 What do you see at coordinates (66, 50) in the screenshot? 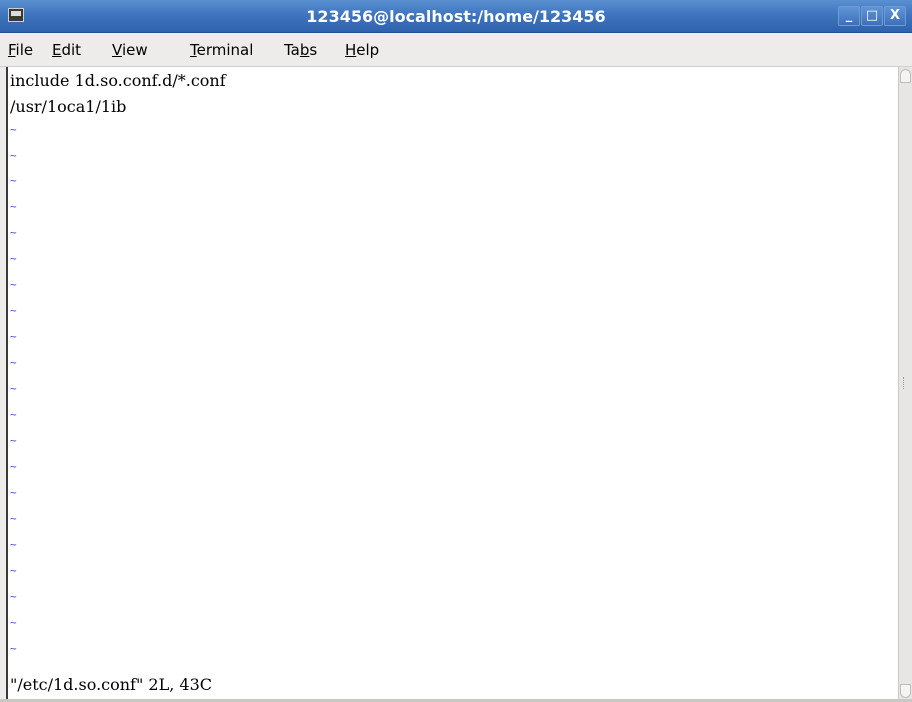
I see `menu-edit: Edit` at bounding box center [66, 50].